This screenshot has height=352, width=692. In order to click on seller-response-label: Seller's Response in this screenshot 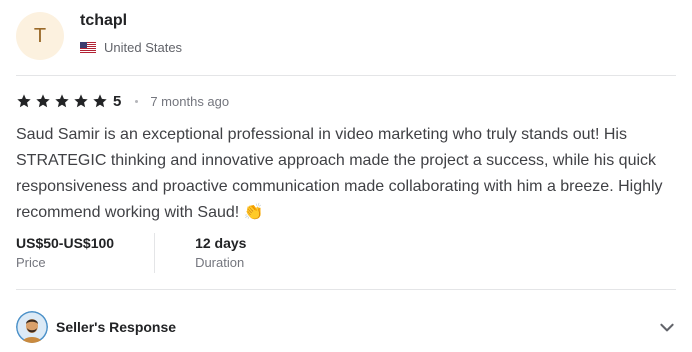, I will do `click(116, 327)`.